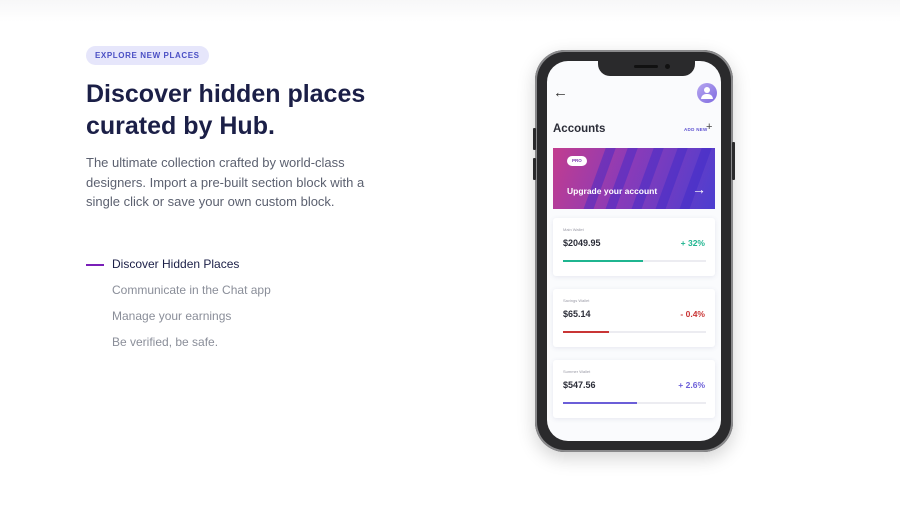 This screenshot has height=511, width=900. I want to click on plus-icon: +, so click(709, 127).